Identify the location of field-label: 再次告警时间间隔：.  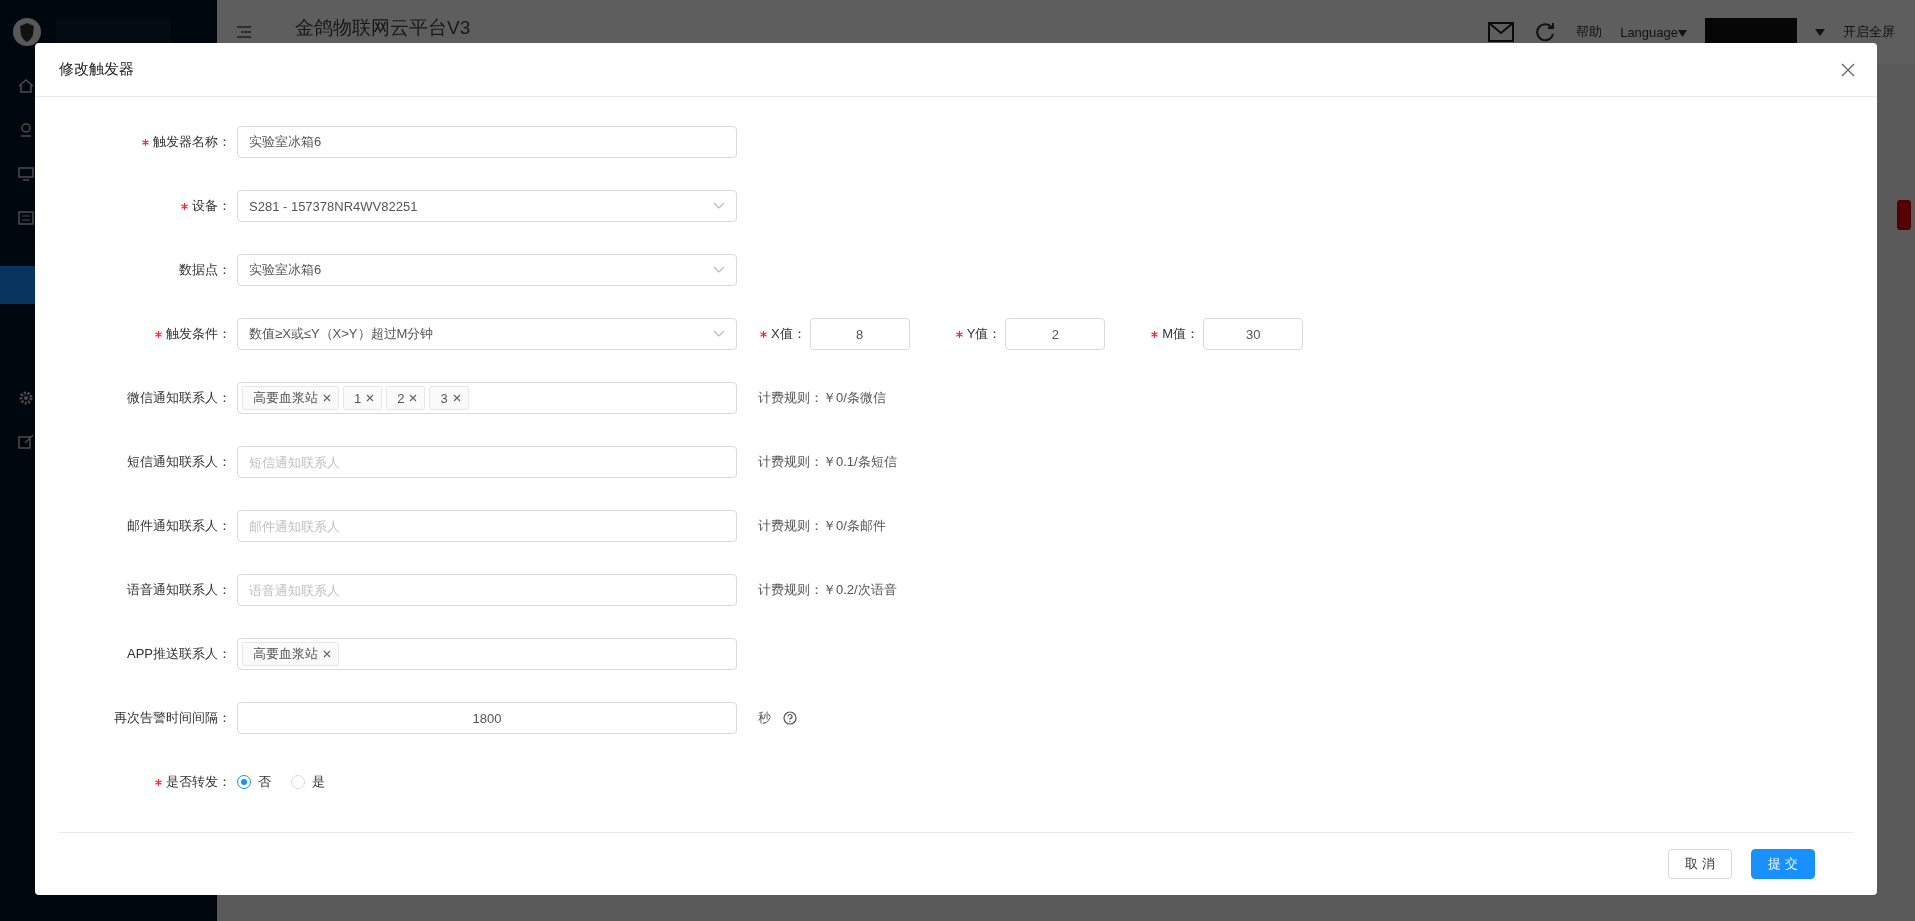
(172, 718).